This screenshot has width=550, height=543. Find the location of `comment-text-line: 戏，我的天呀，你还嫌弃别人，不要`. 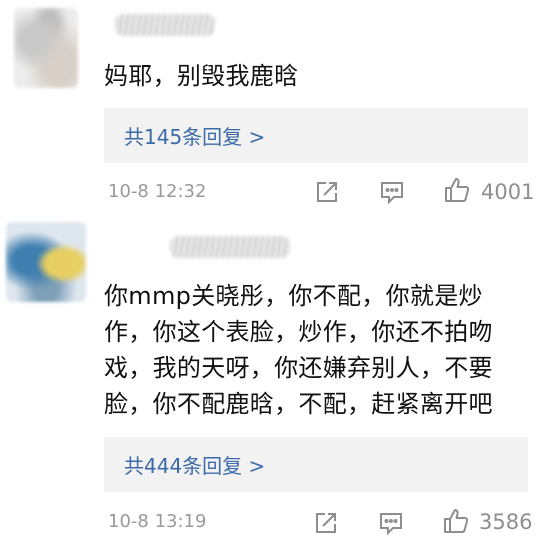

comment-text-line: 戏，我的天呀，你还嫌弃别人，不要 is located at coordinates (298, 368).